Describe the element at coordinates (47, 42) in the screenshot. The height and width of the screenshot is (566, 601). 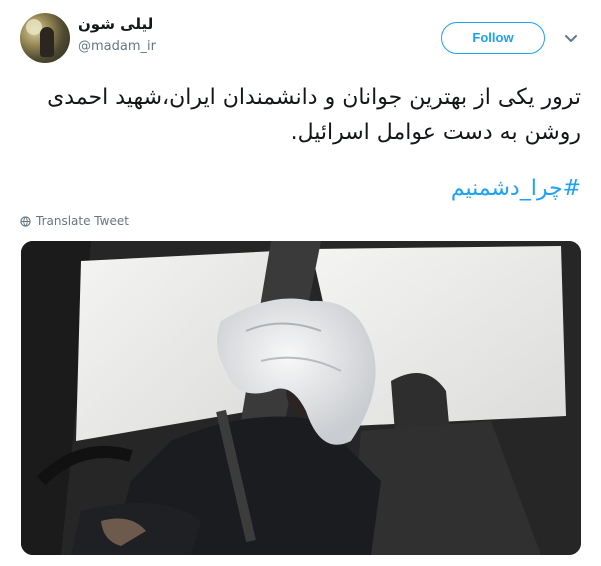
I see `avatar-figure` at that location.